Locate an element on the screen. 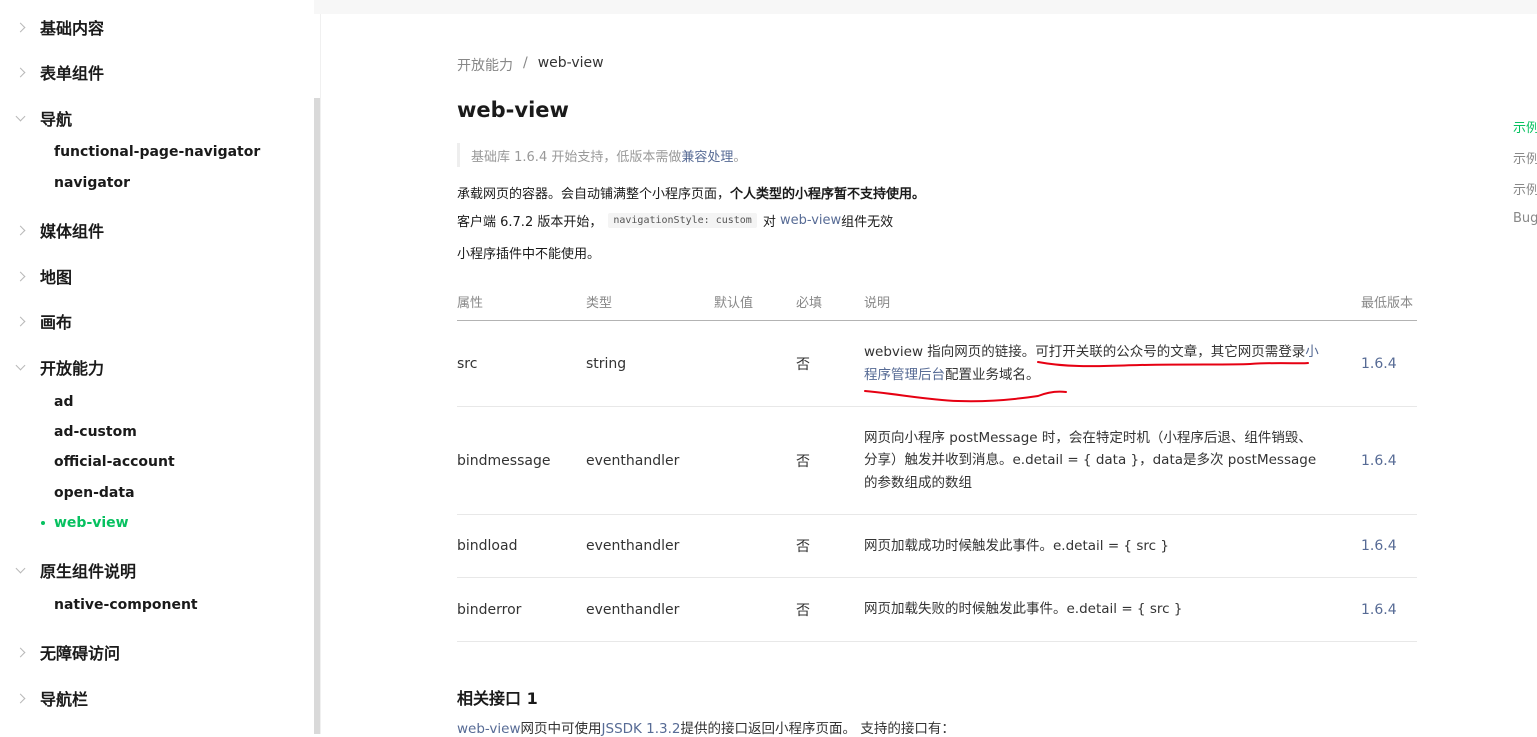  sidebar-group-label: 媒体组件 is located at coordinates (72, 231).